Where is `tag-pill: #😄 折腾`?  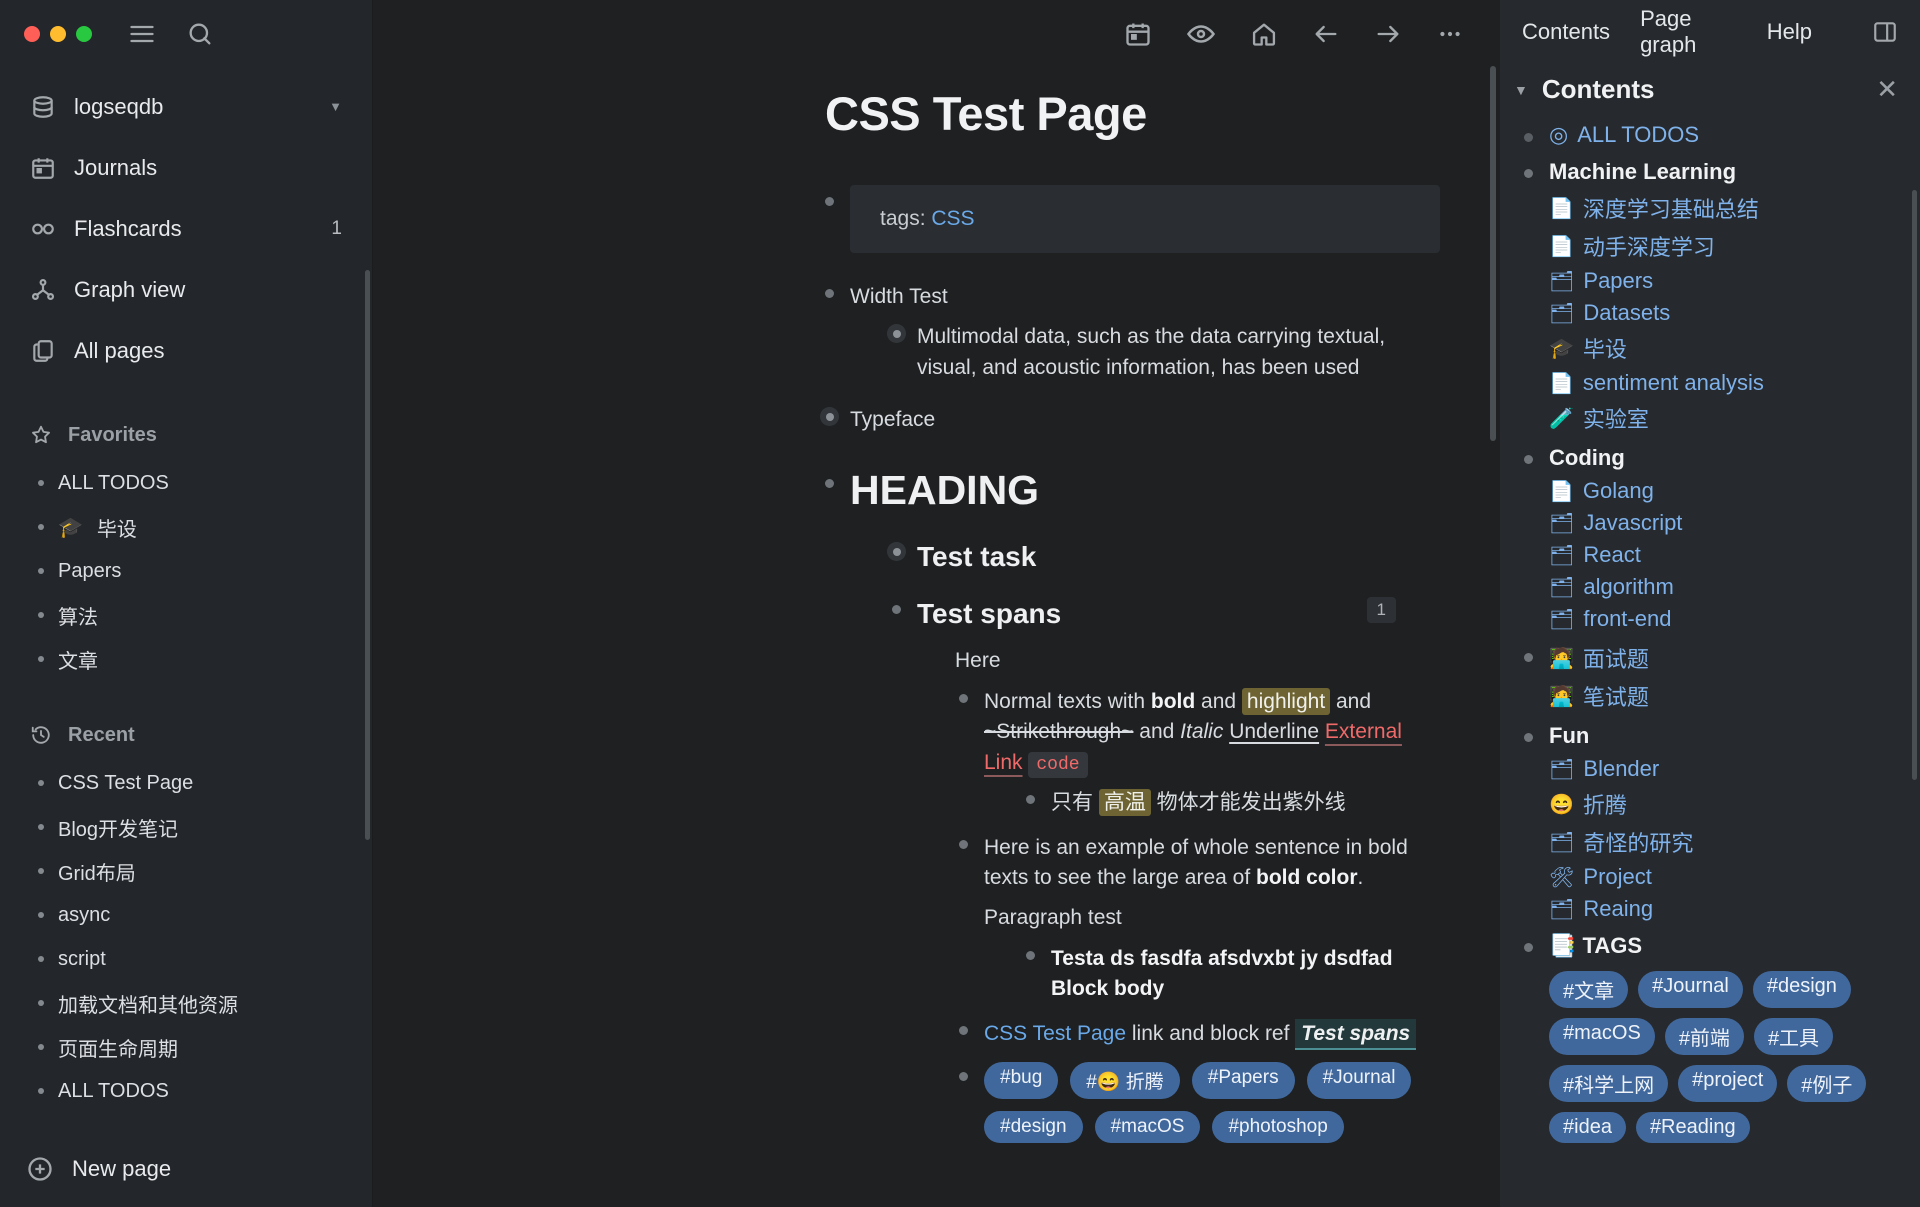
tag-pill: #😄 折腾 is located at coordinates (1125, 1081).